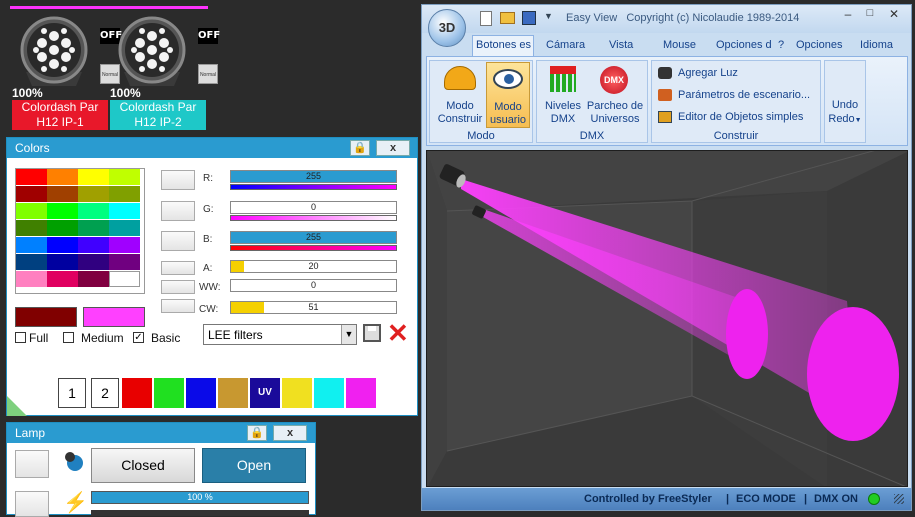 The width and height of the screenshot is (915, 517). What do you see at coordinates (845, 105) in the screenshot?
I see `undo-button: Undo` at bounding box center [845, 105].